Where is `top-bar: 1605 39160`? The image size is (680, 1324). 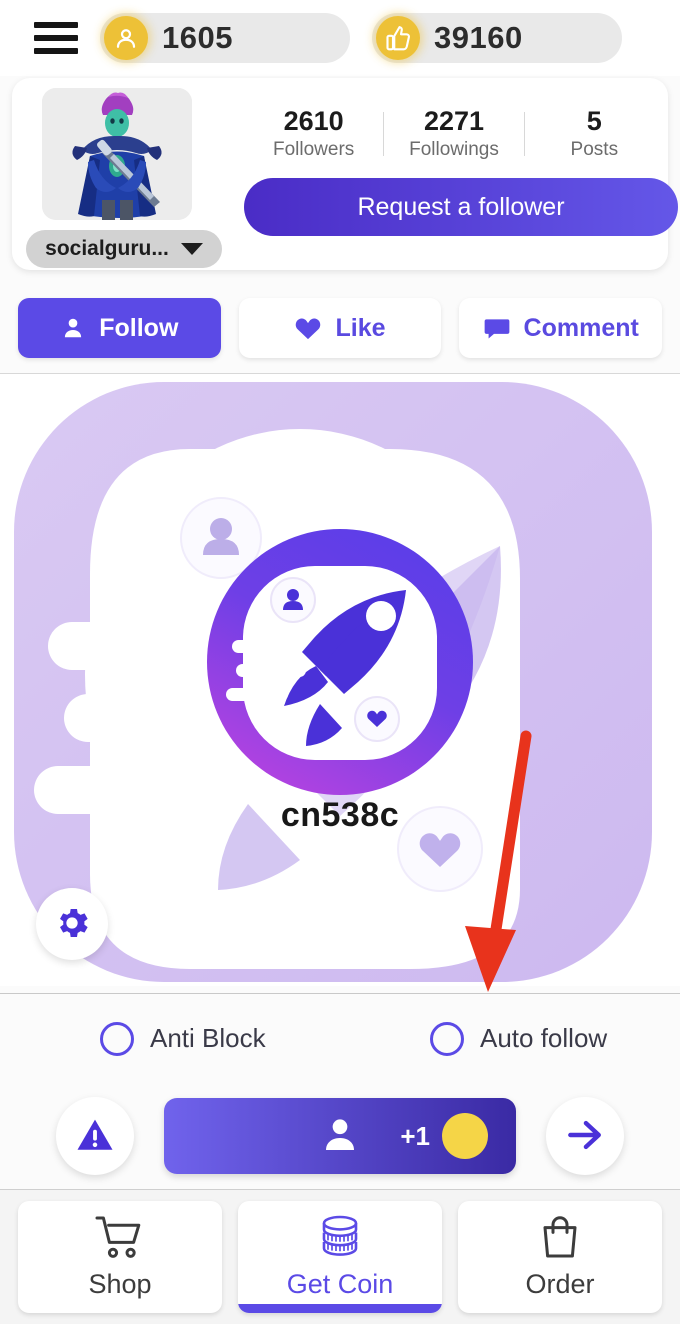
top-bar: 1605 39160 is located at coordinates (340, 38).